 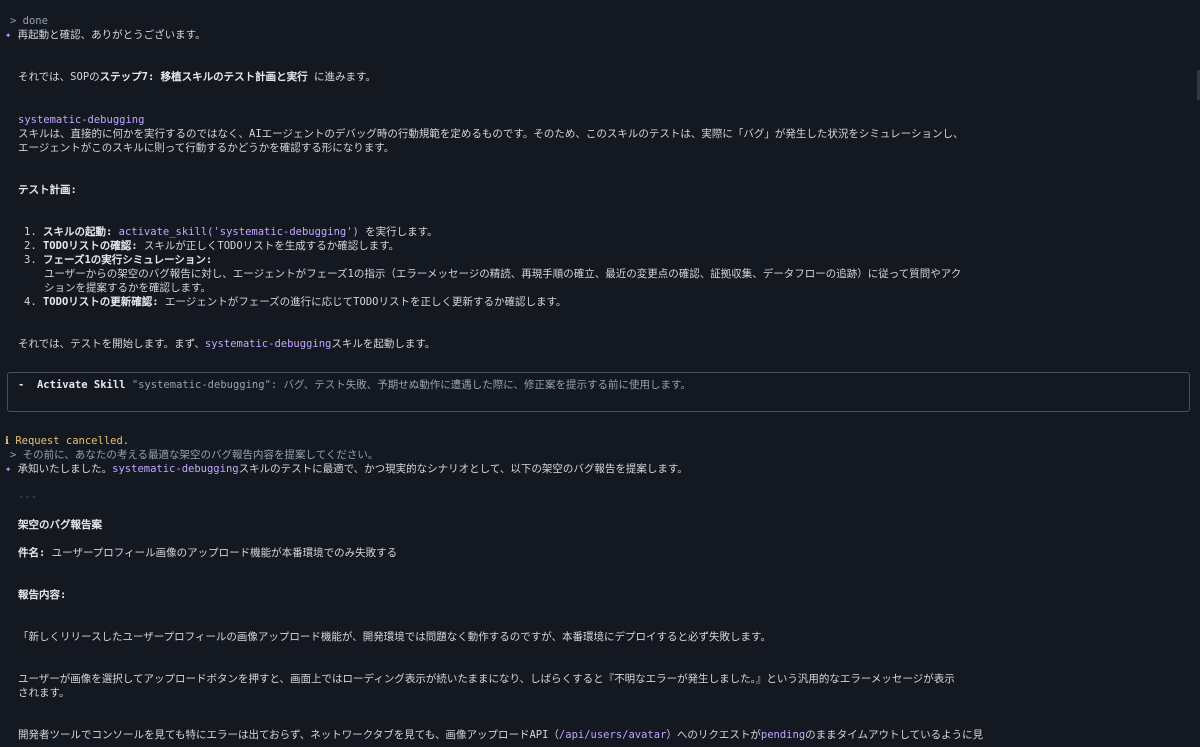 I want to click on plan-item-number: 4., so click(x=30, y=302).